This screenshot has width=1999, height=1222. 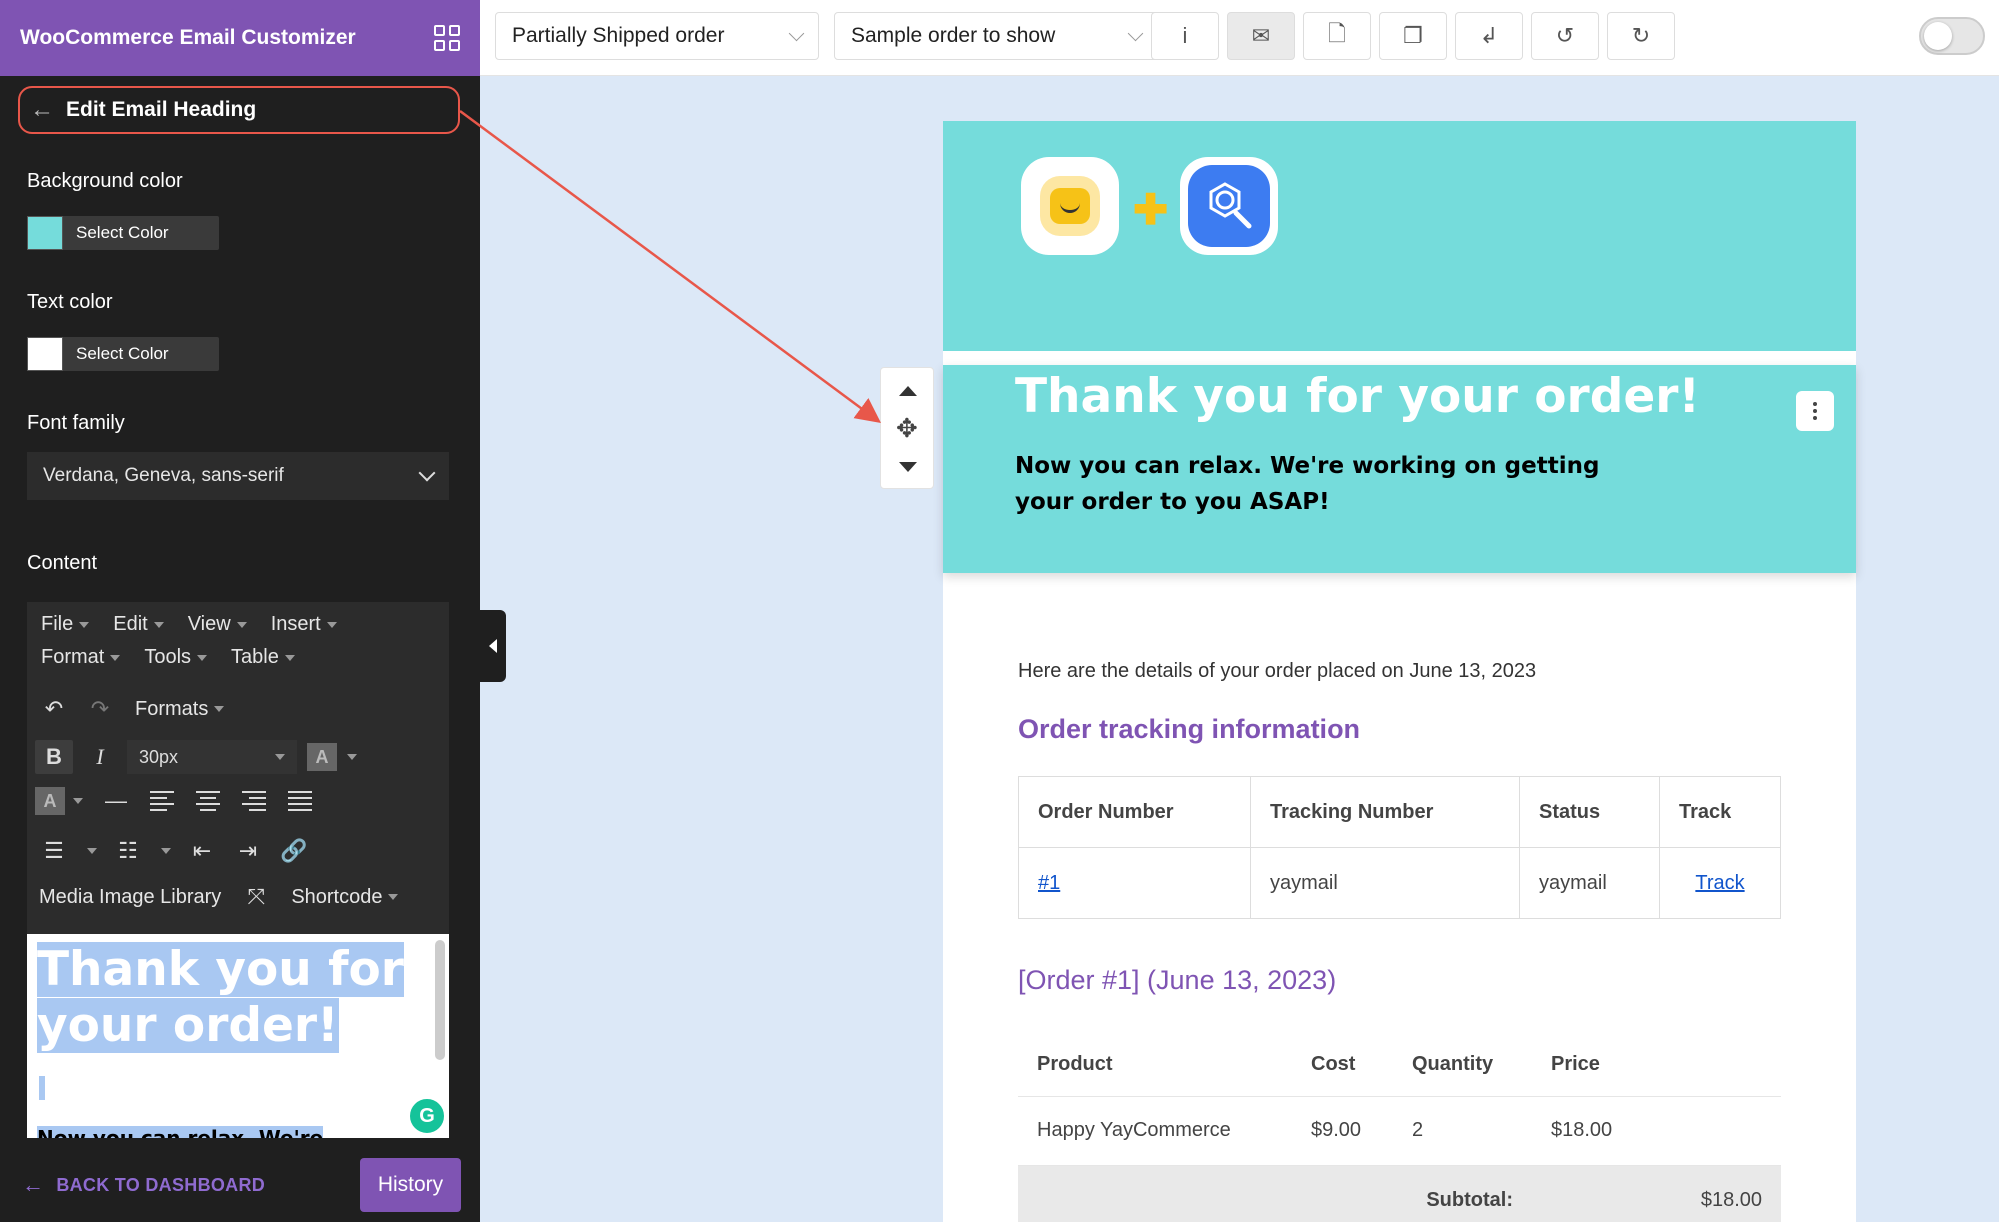 What do you see at coordinates (212, 757) in the screenshot?
I see `font-size-select: 30px` at bounding box center [212, 757].